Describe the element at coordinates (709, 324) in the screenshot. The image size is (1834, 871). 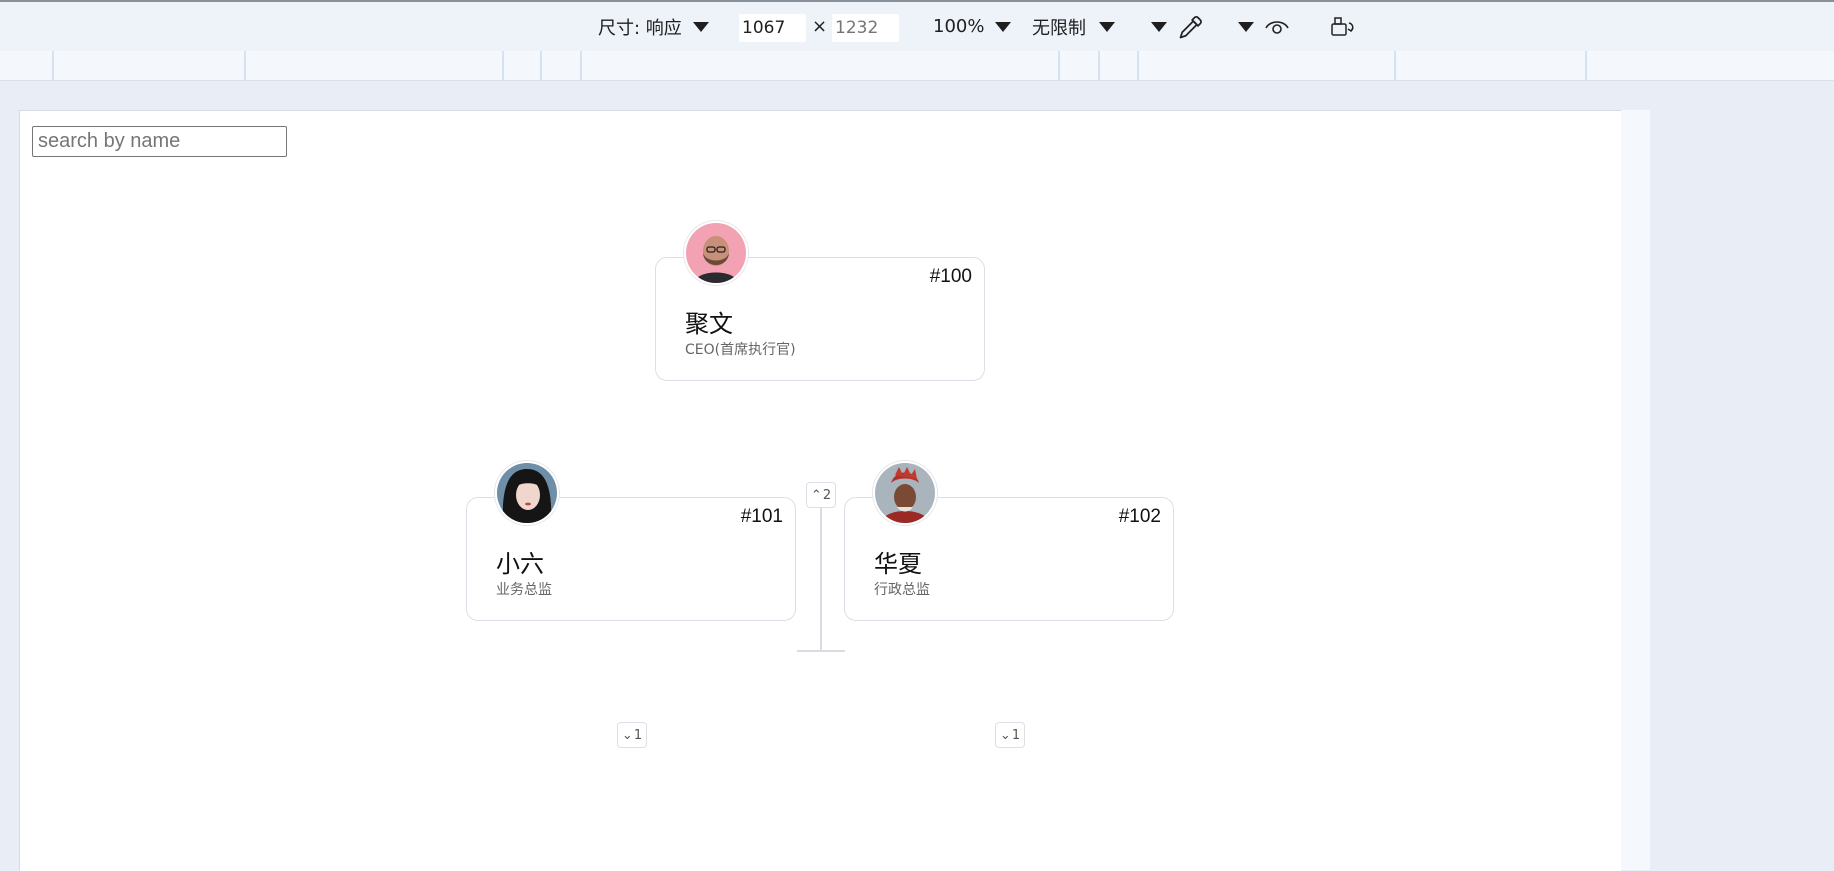
I see `employee-name: 聚文` at that location.